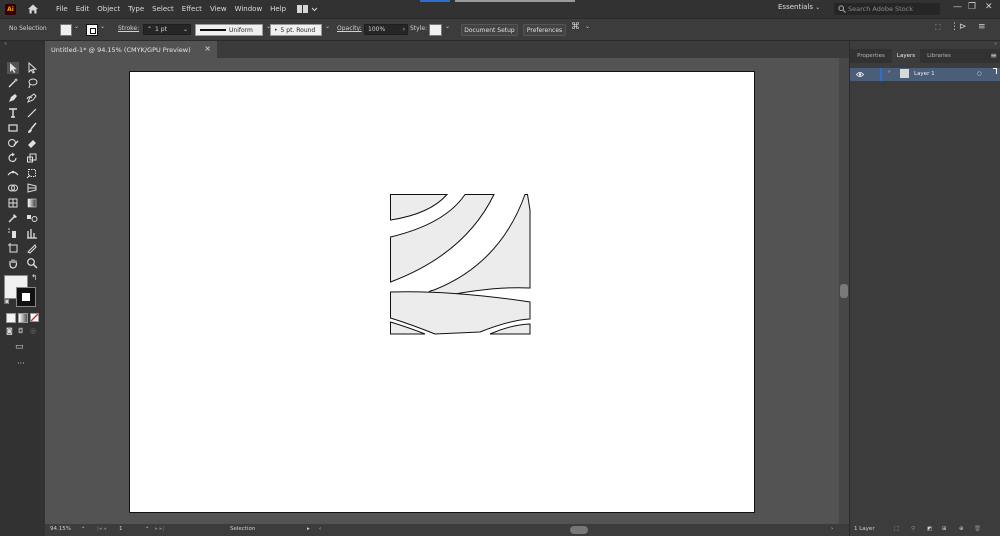  What do you see at coordinates (163, 9) in the screenshot?
I see `menu-select: Select` at bounding box center [163, 9].